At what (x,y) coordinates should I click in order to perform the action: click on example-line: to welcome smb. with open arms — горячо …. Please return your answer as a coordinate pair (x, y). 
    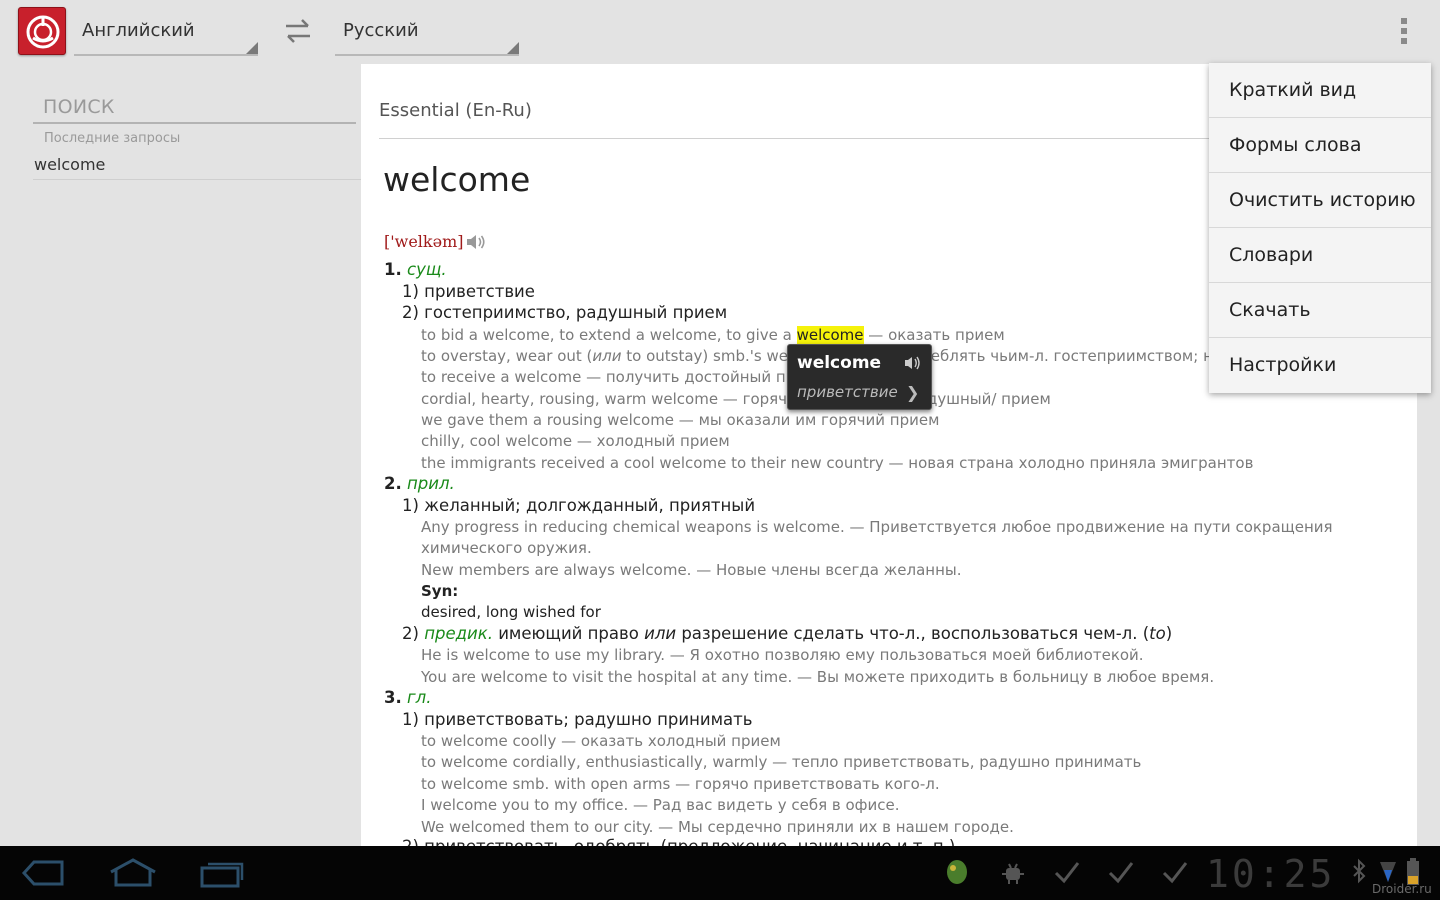
    Looking at the image, I should click on (680, 784).